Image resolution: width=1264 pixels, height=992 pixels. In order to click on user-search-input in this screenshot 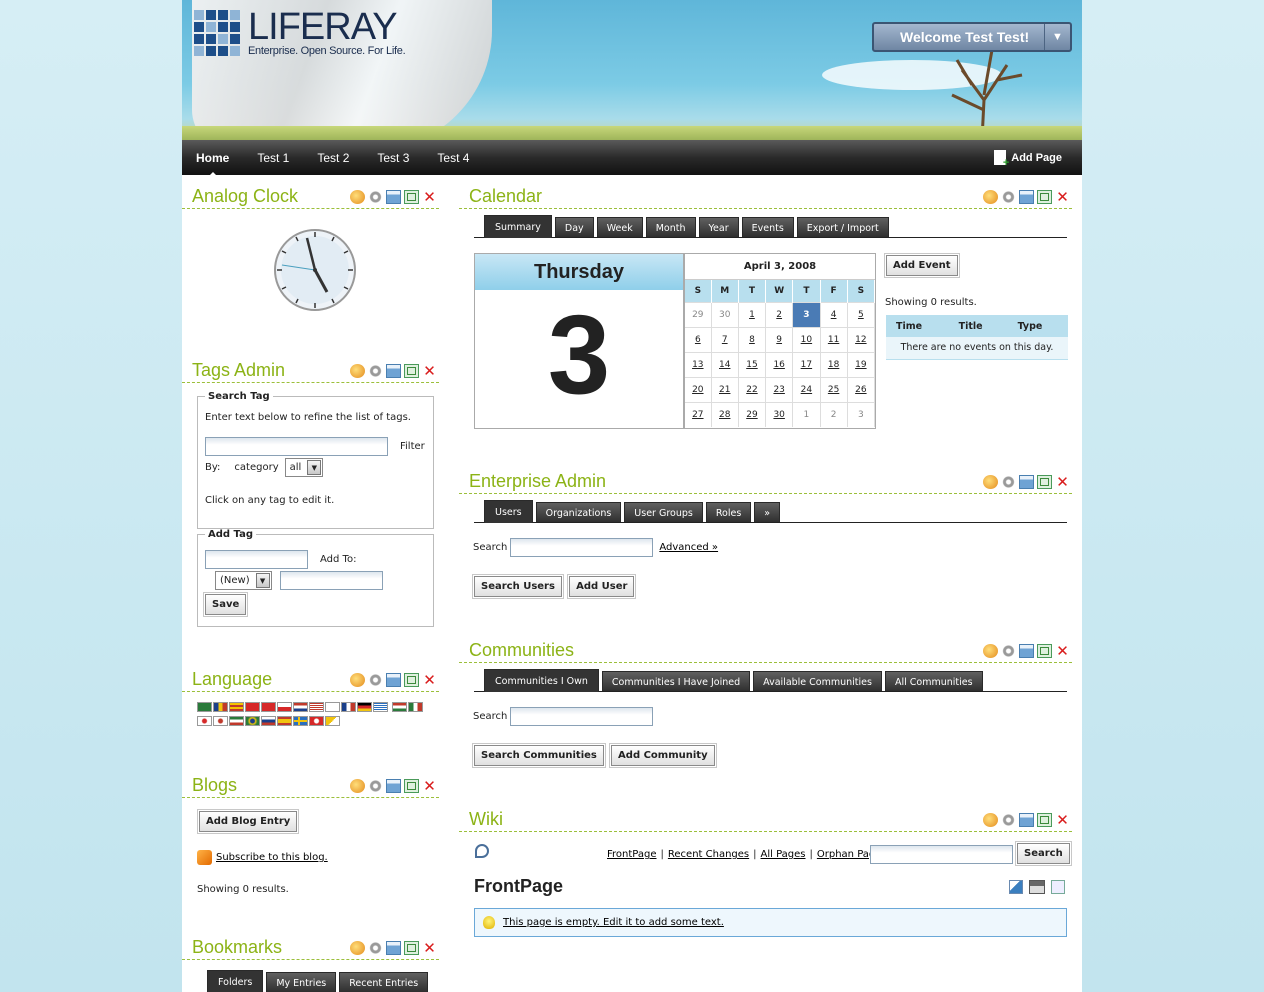, I will do `click(582, 547)`.